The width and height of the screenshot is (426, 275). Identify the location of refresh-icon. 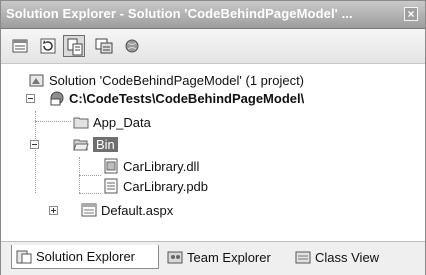
(48, 46).